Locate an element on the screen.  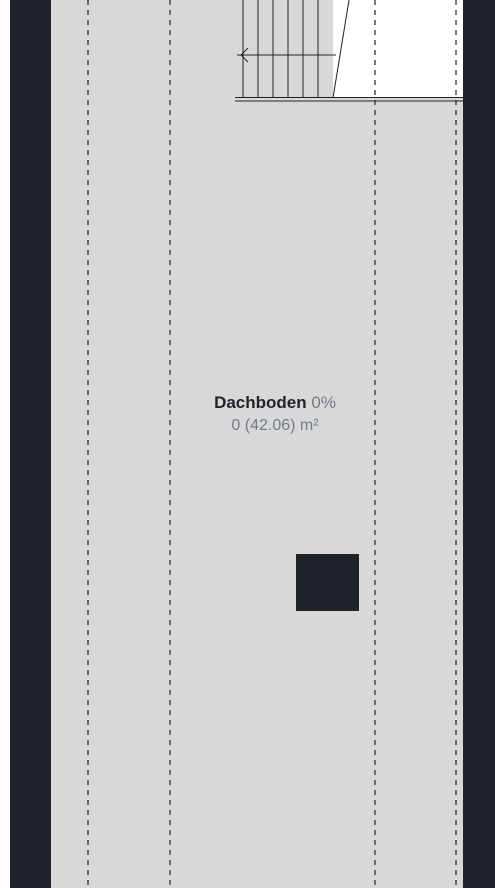
stairs-icon is located at coordinates (293, 49).